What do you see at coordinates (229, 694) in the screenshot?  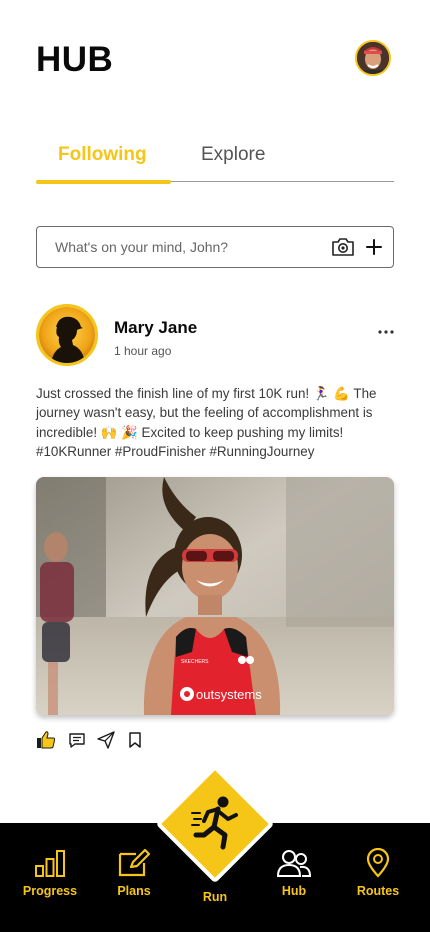 I see `shirt-logo-text: outsystems` at bounding box center [229, 694].